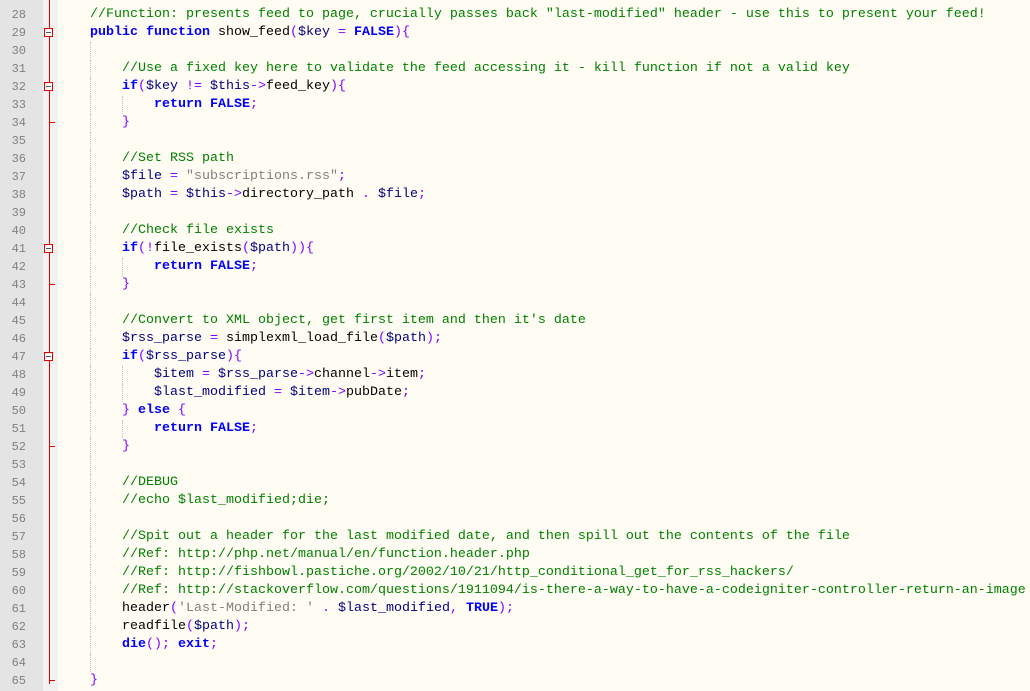  I want to click on line-number: 33, so click(18, 105).